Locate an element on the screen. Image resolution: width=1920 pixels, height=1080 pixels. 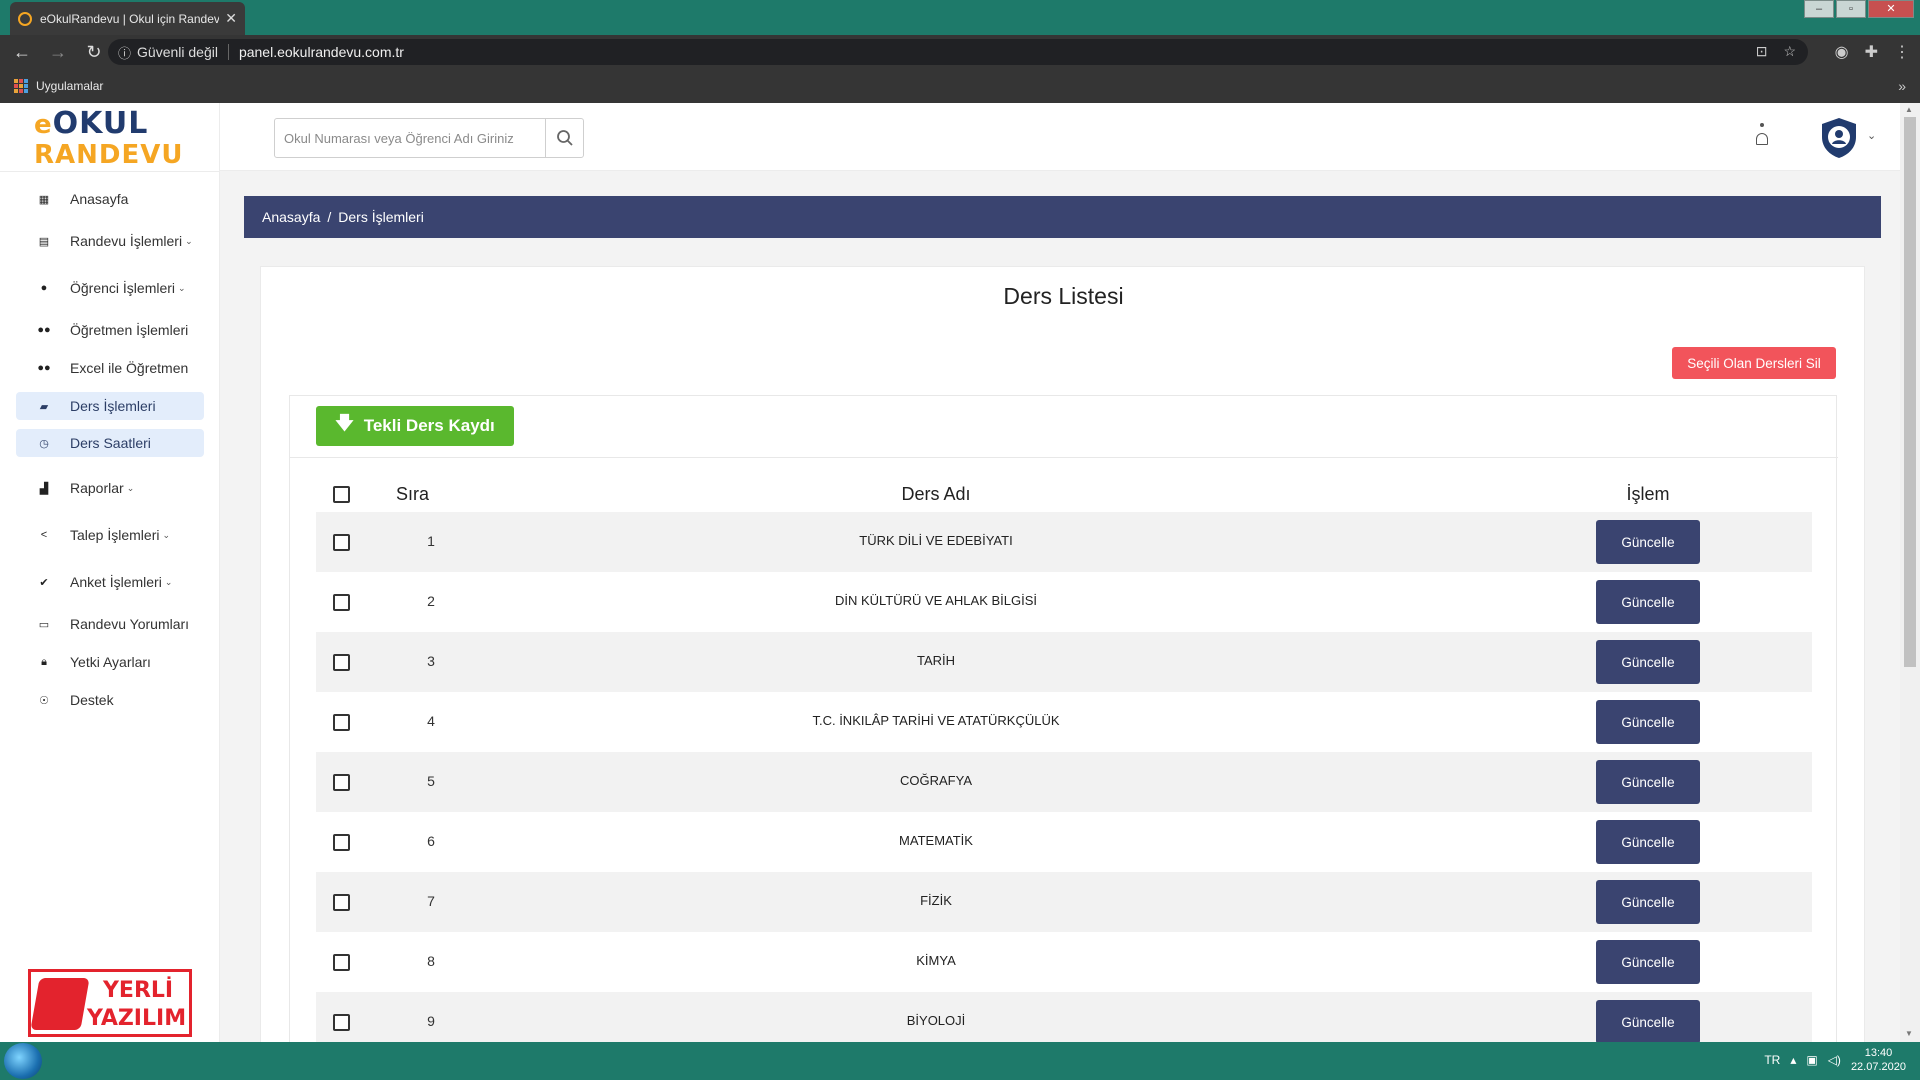
clock-time: 13:40 is located at coordinates (1878, 1053).